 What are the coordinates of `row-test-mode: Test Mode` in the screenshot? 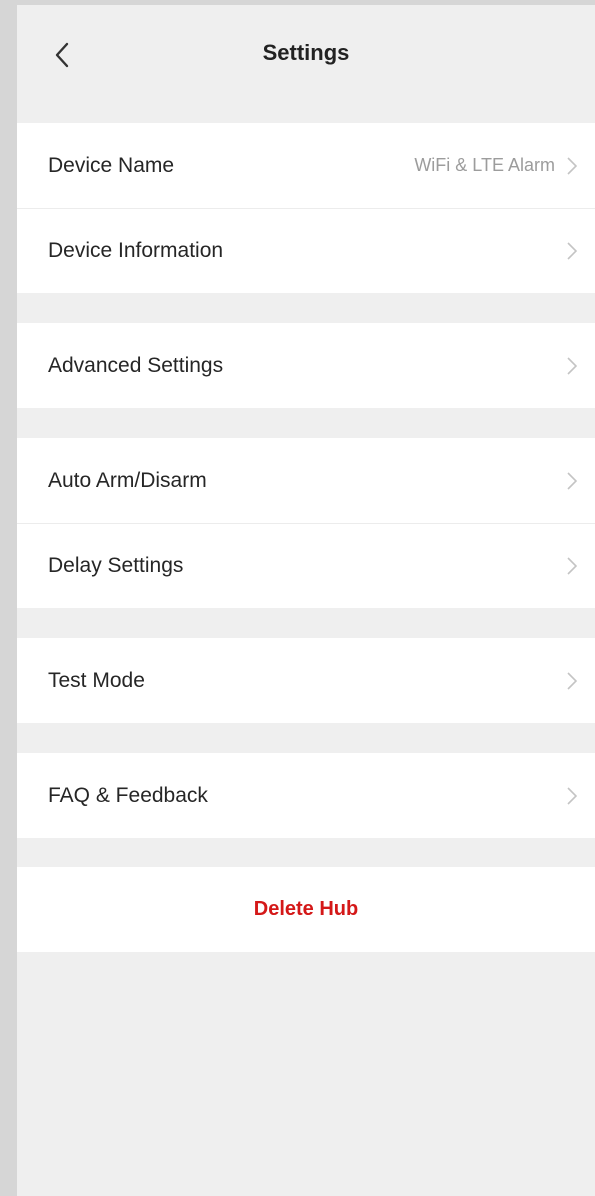 It's located at (306, 680).